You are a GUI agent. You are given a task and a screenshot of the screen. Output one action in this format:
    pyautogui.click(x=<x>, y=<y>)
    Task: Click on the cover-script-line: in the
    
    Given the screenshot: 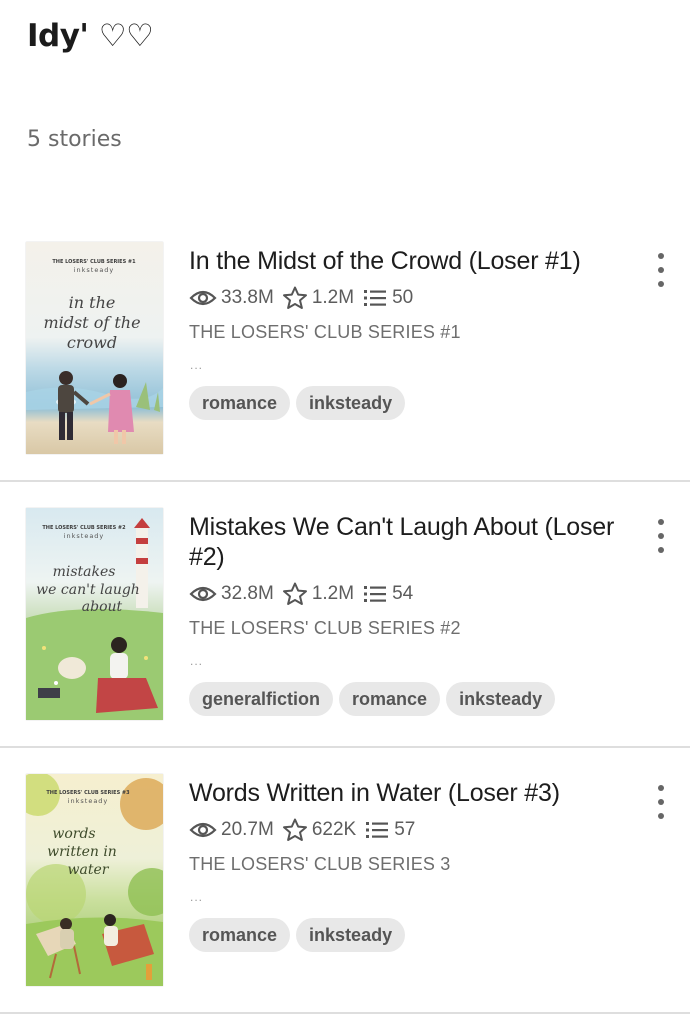 What is the action you would take?
    pyautogui.click(x=92, y=302)
    